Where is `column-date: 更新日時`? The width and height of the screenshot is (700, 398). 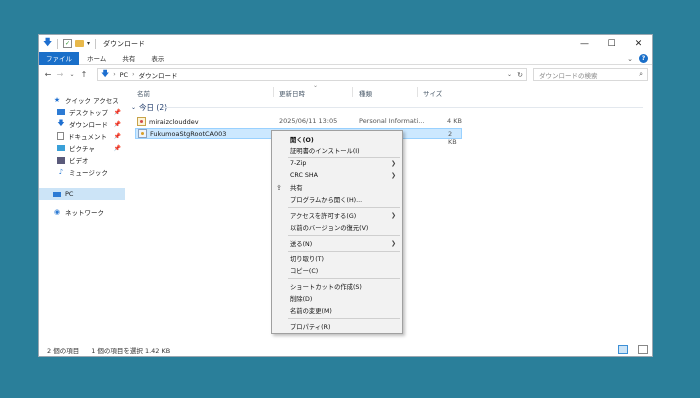 column-date: 更新日時 is located at coordinates (292, 93).